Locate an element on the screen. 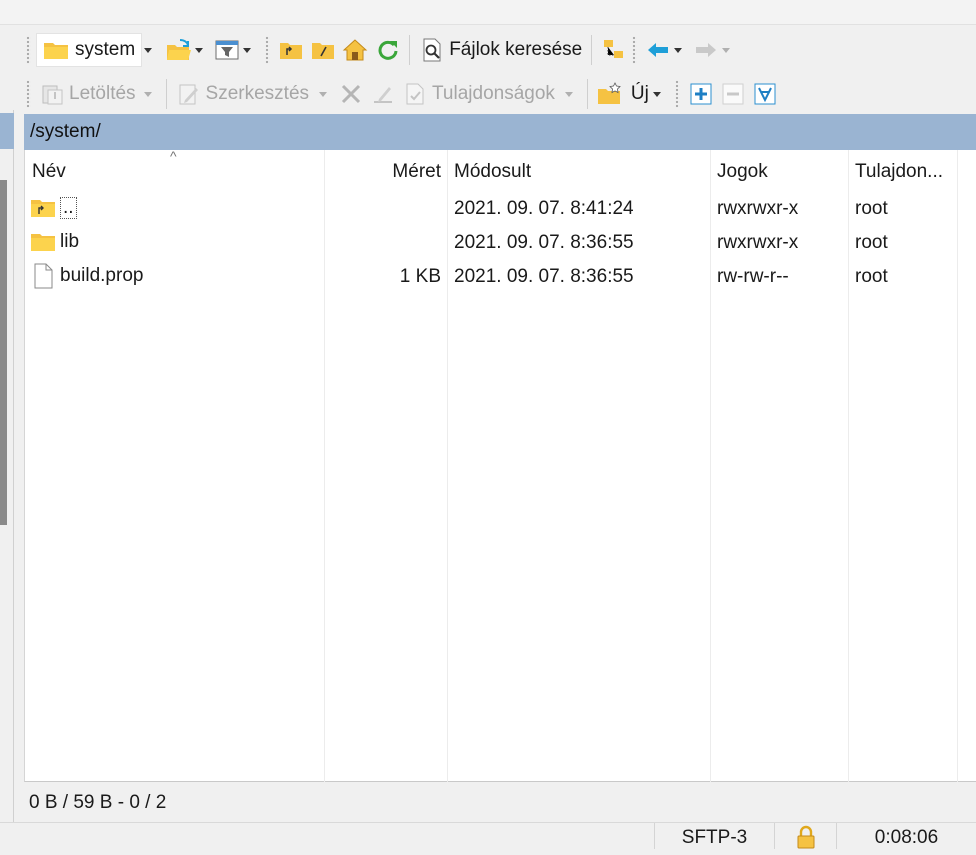 The height and width of the screenshot is (855, 976). protocol-status-text: SFTP-3 is located at coordinates (714, 837).